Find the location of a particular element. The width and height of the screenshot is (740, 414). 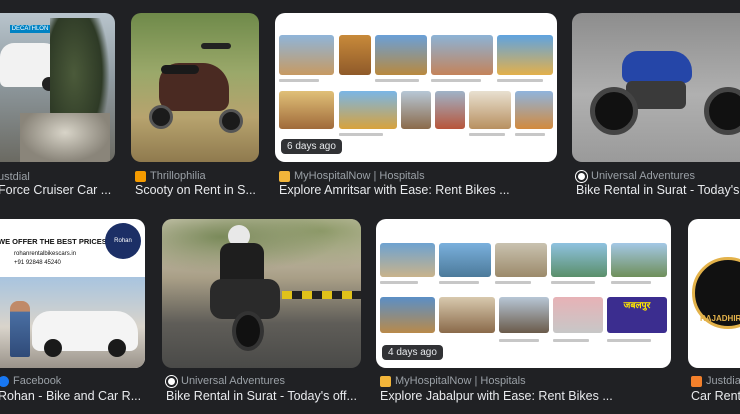

result-thumbnail: RAJADHIR is located at coordinates (714, 293).